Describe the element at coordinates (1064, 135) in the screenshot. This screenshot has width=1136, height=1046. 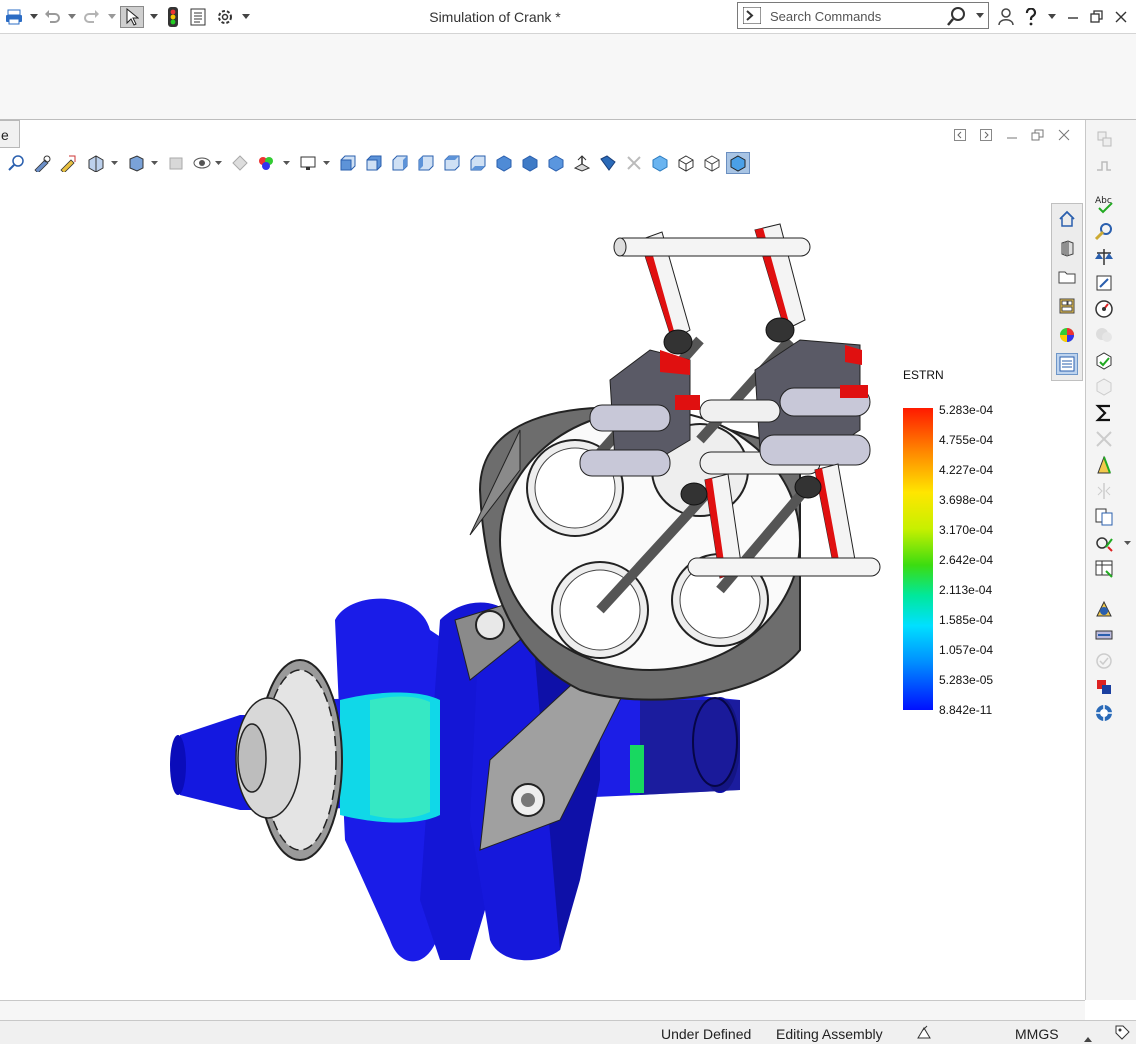
I see `viewport-close-icon` at that location.